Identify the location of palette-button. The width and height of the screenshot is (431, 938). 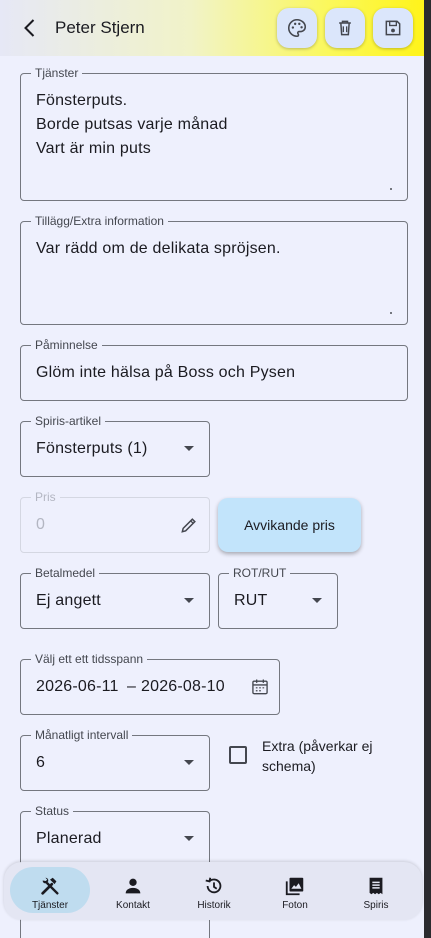
(297, 28).